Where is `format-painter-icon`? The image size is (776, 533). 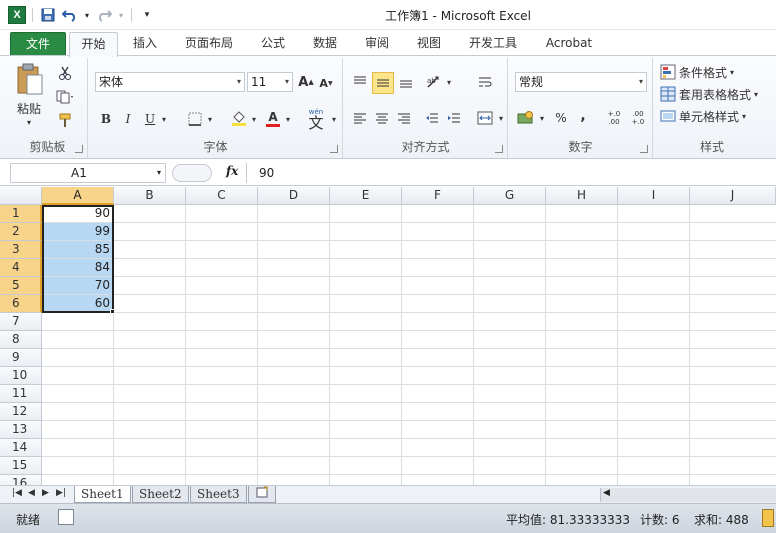 format-painter-icon is located at coordinates (65, 121).